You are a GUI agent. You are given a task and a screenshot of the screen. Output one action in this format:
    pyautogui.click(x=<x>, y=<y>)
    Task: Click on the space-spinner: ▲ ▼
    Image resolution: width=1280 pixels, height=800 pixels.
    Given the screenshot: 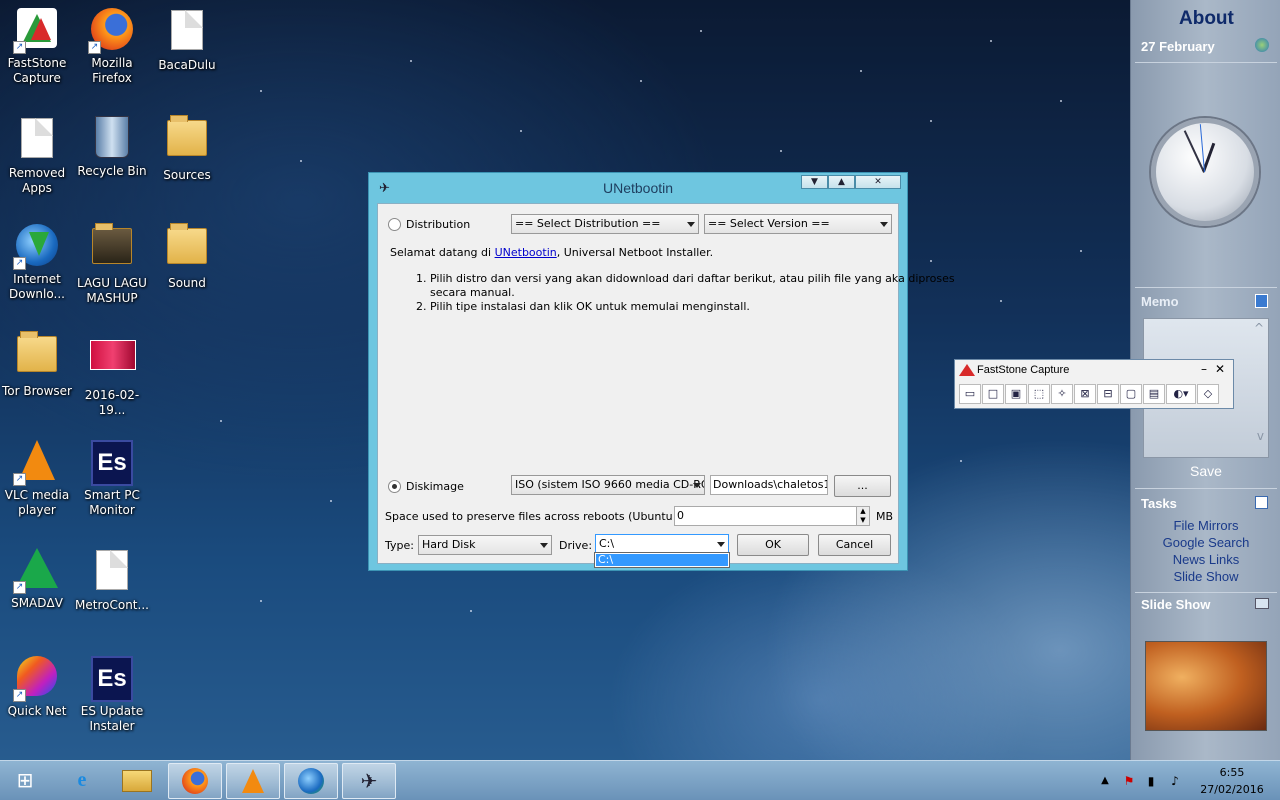 What is the action you would take?
    pyautogui.click(x=863, y=516)
    